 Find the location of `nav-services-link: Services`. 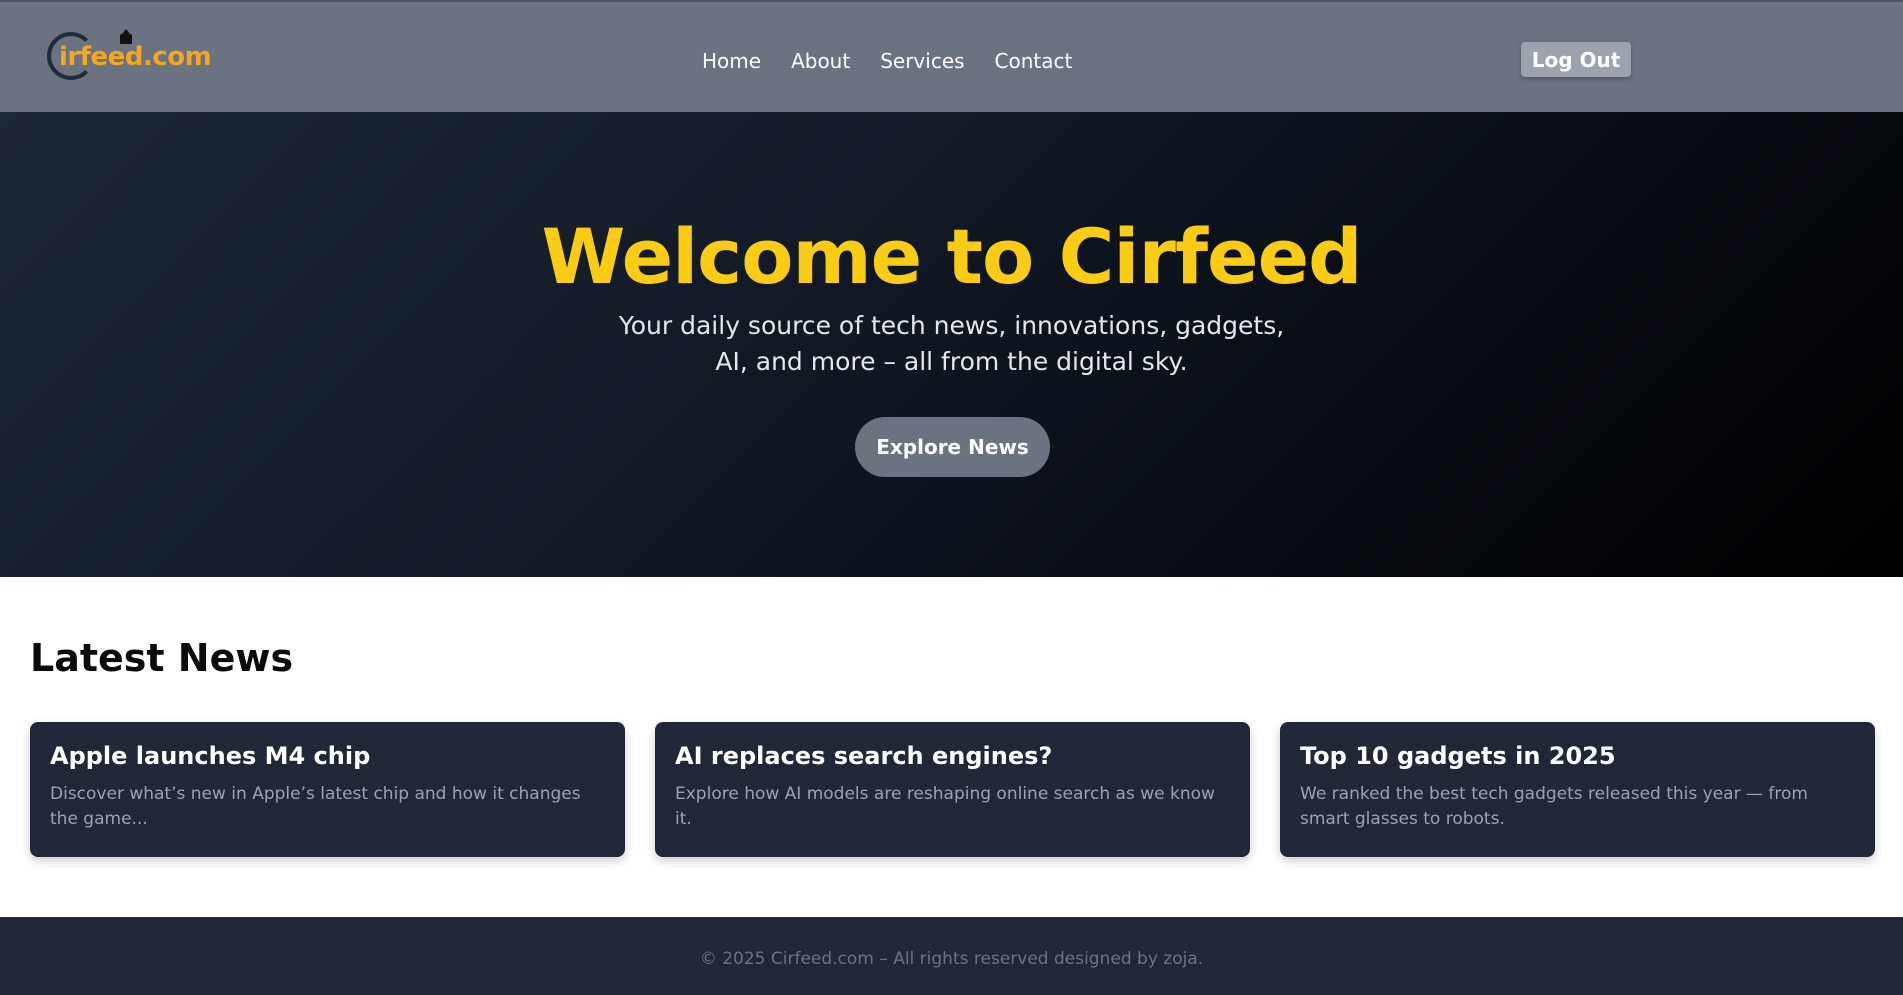

nav-services-link: Services is located at coordinates (922, 61).